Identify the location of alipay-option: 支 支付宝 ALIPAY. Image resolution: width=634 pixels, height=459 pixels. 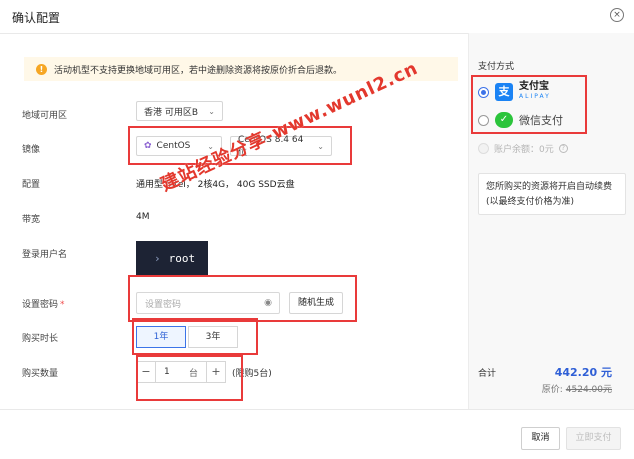
(514, 92).